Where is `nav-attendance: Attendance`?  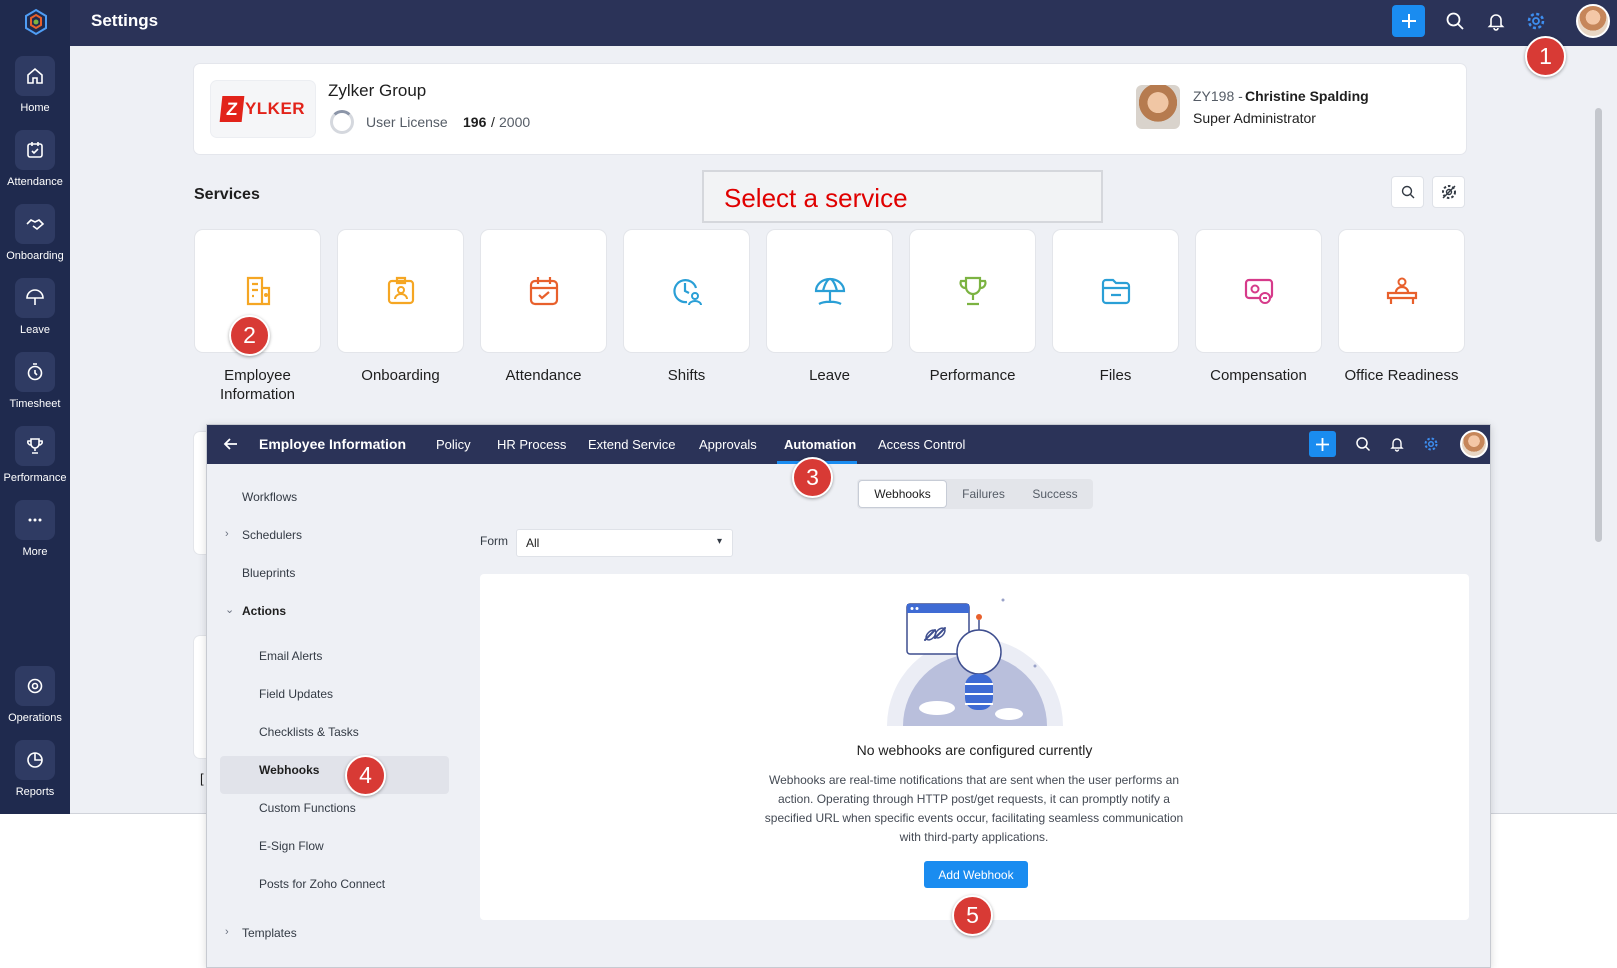
nav-attendance: Attendance is located at coordinates (35, 159).